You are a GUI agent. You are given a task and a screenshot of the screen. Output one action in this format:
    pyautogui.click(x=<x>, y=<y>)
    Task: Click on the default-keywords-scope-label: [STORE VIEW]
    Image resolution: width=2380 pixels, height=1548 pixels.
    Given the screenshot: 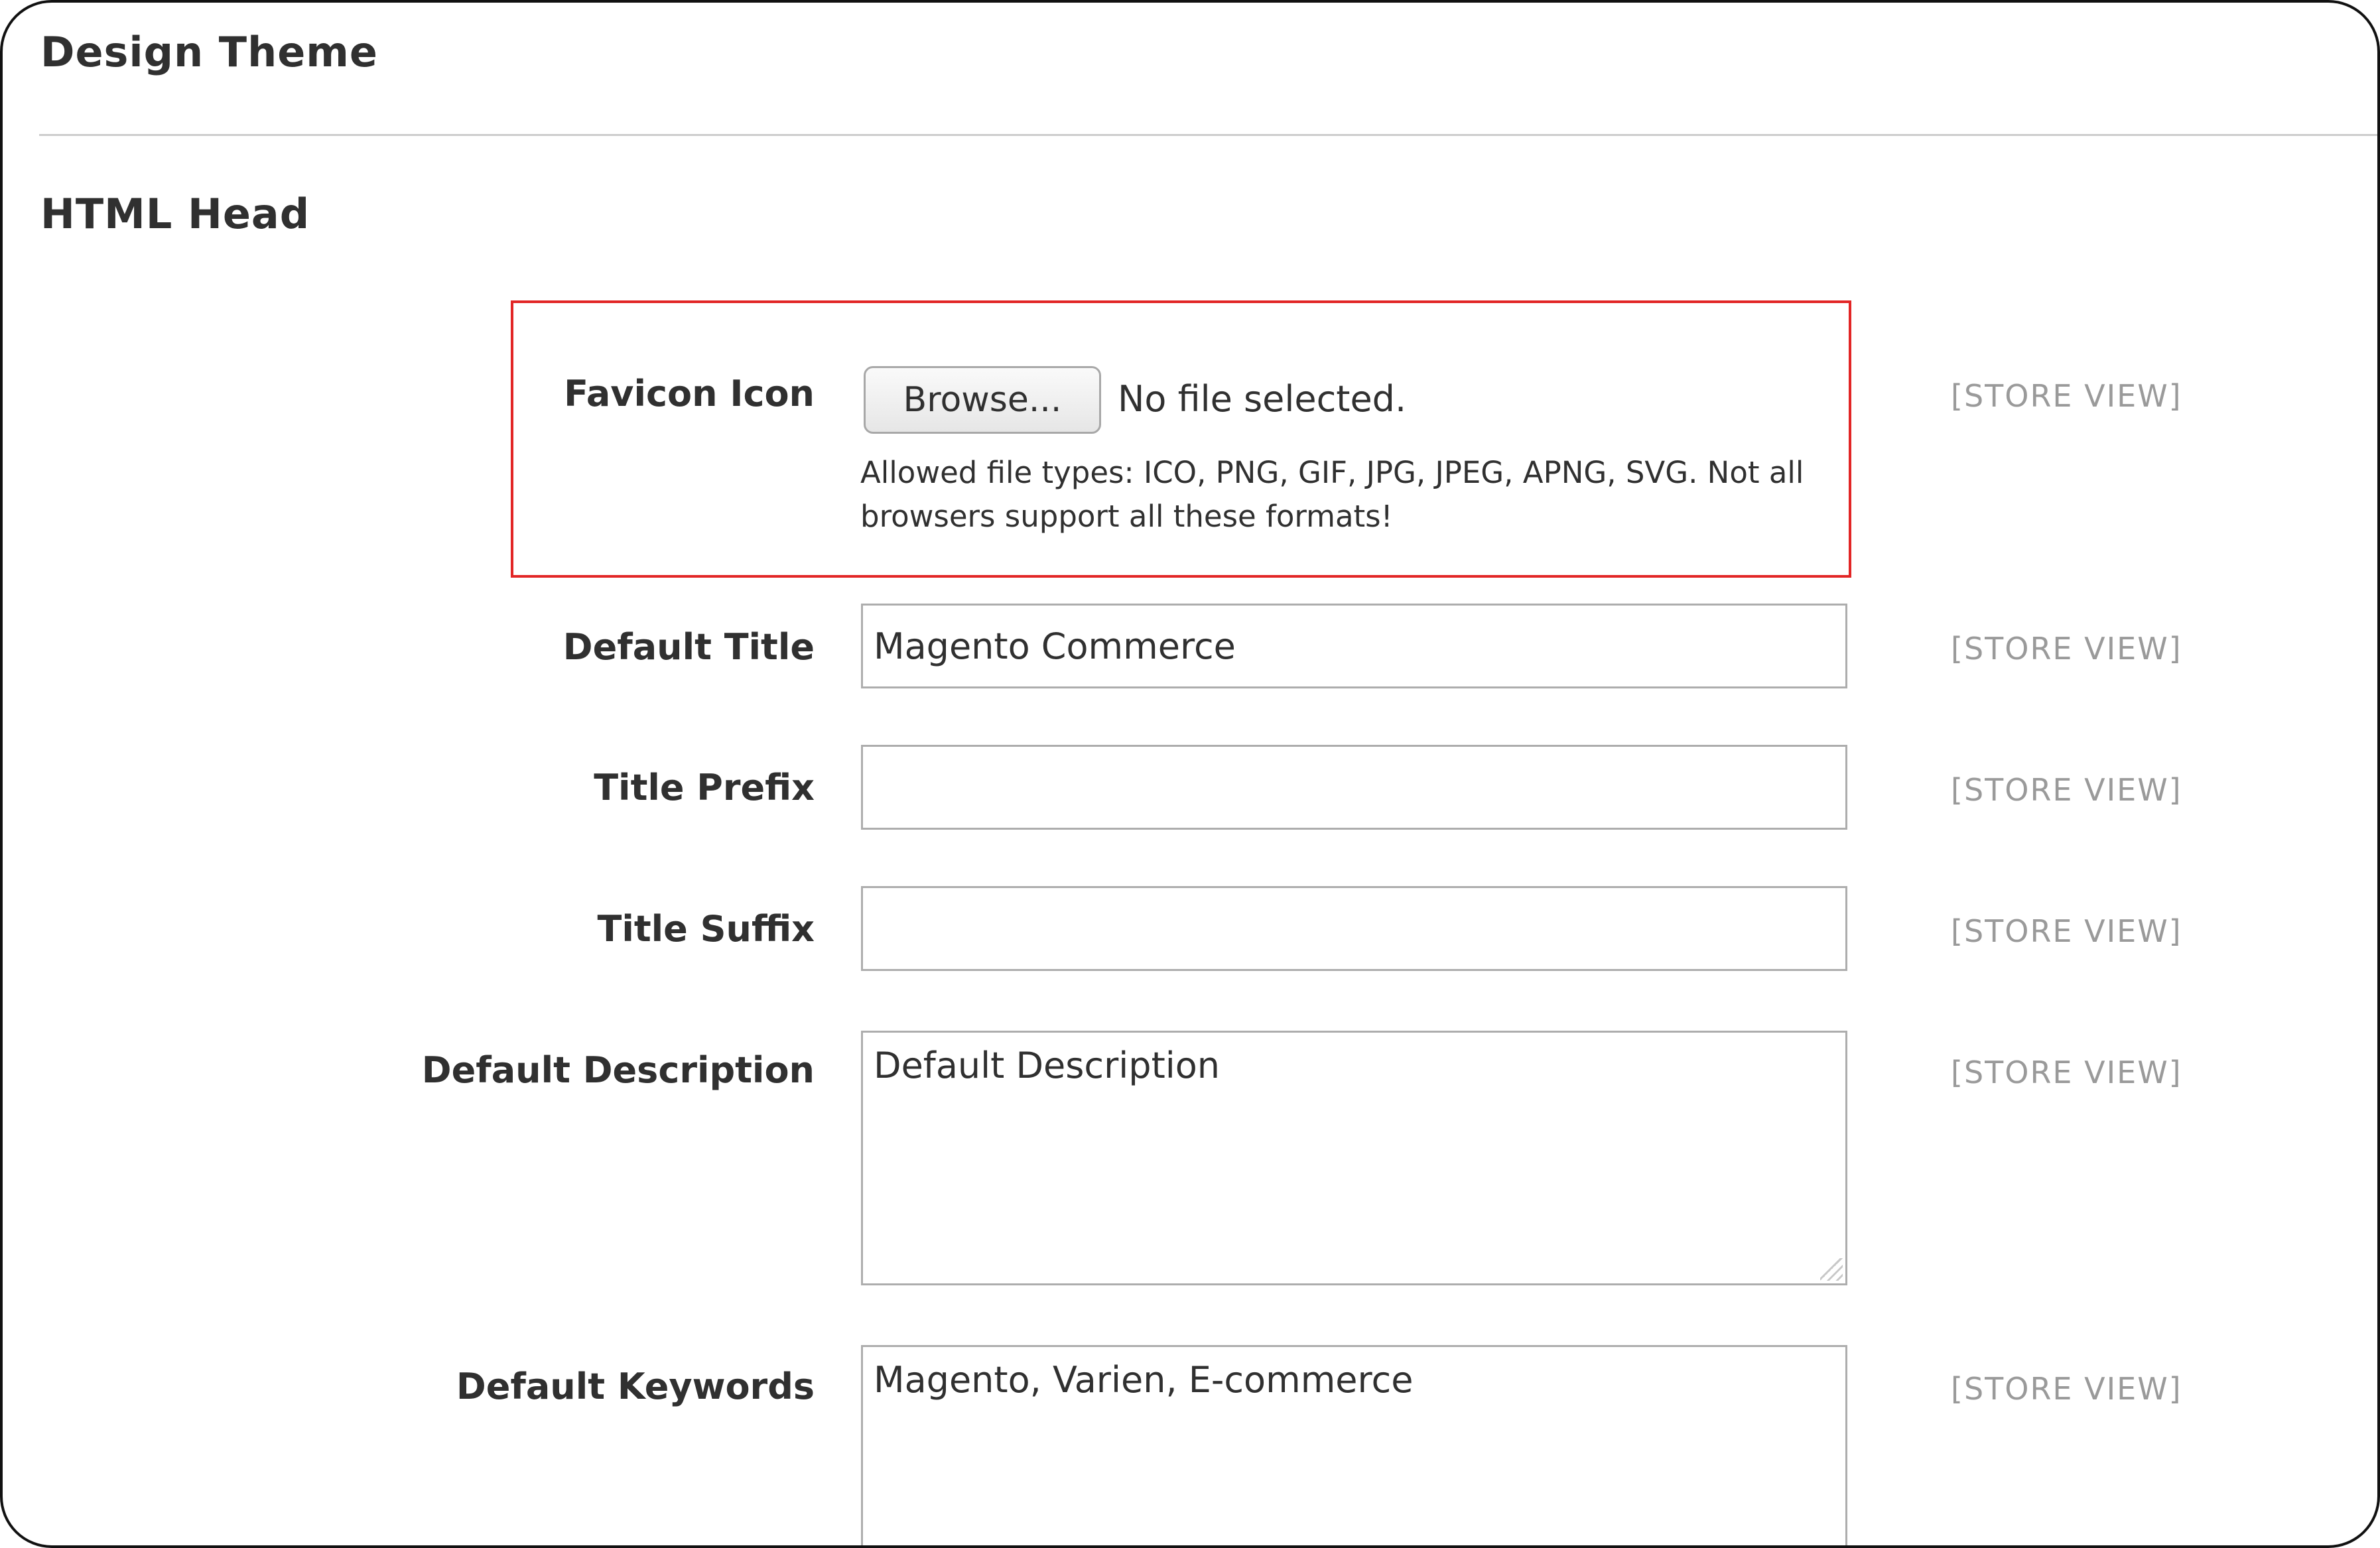 What is the action you would take?
    pyautogui.click(x=2066, y=1389)
    